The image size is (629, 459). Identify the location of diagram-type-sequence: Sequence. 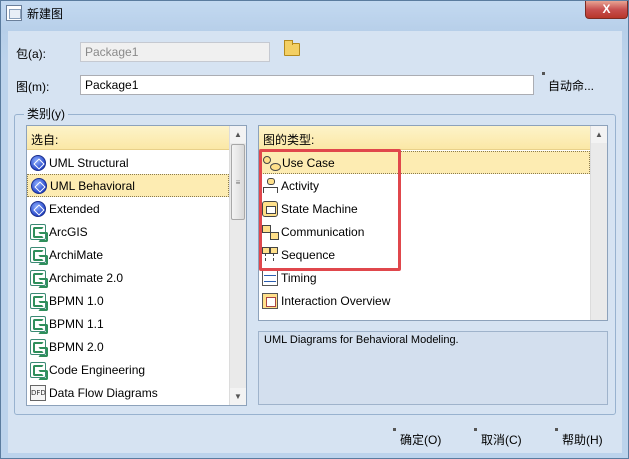
(424, 254).